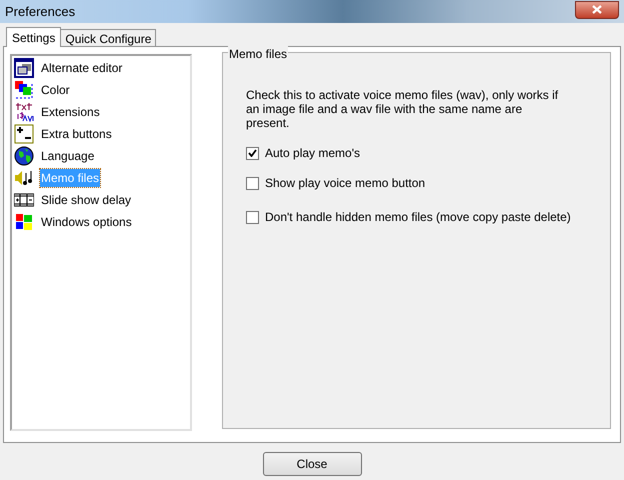 The image size is (624, 480). What do you see at coordinates (108, 37) in the screenshot?
I see `tab: Quick Configure` at bounding box center [108, 37].